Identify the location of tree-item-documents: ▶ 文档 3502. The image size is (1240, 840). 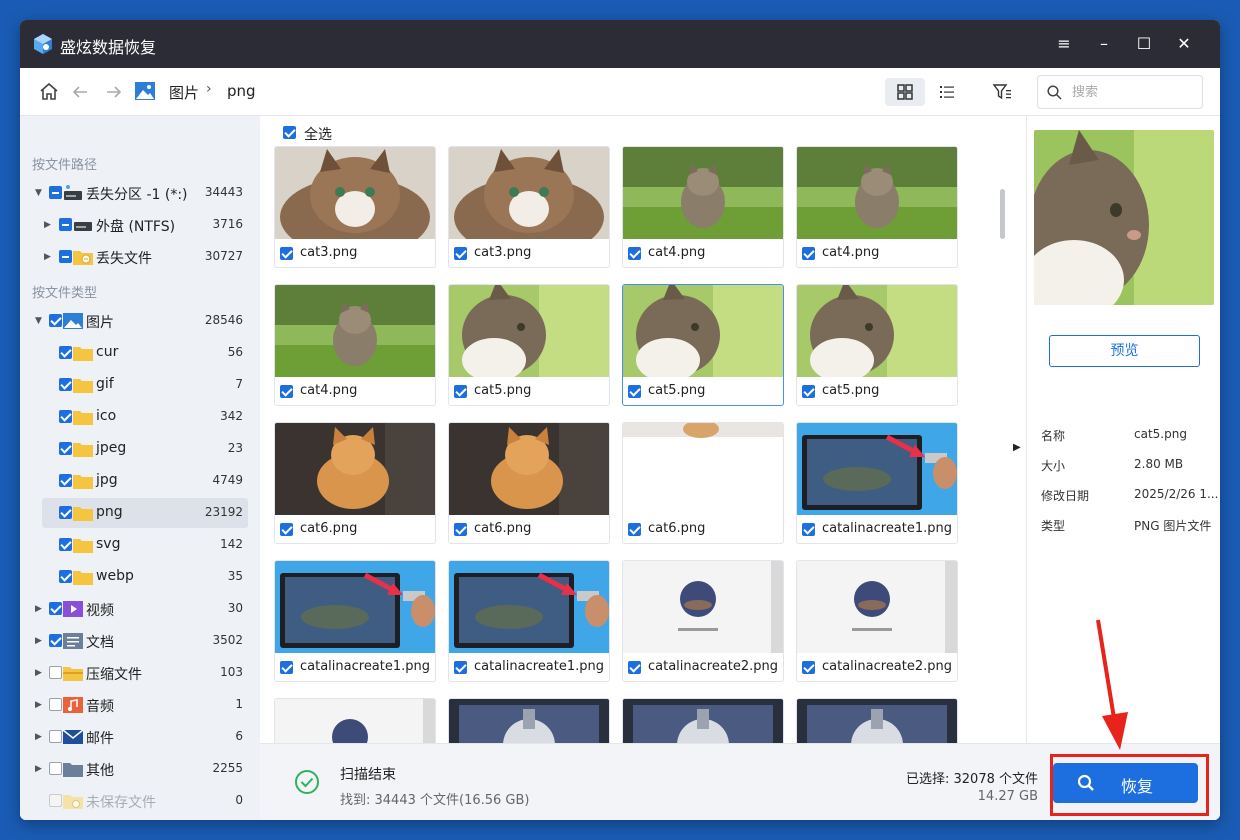
(140, 641).